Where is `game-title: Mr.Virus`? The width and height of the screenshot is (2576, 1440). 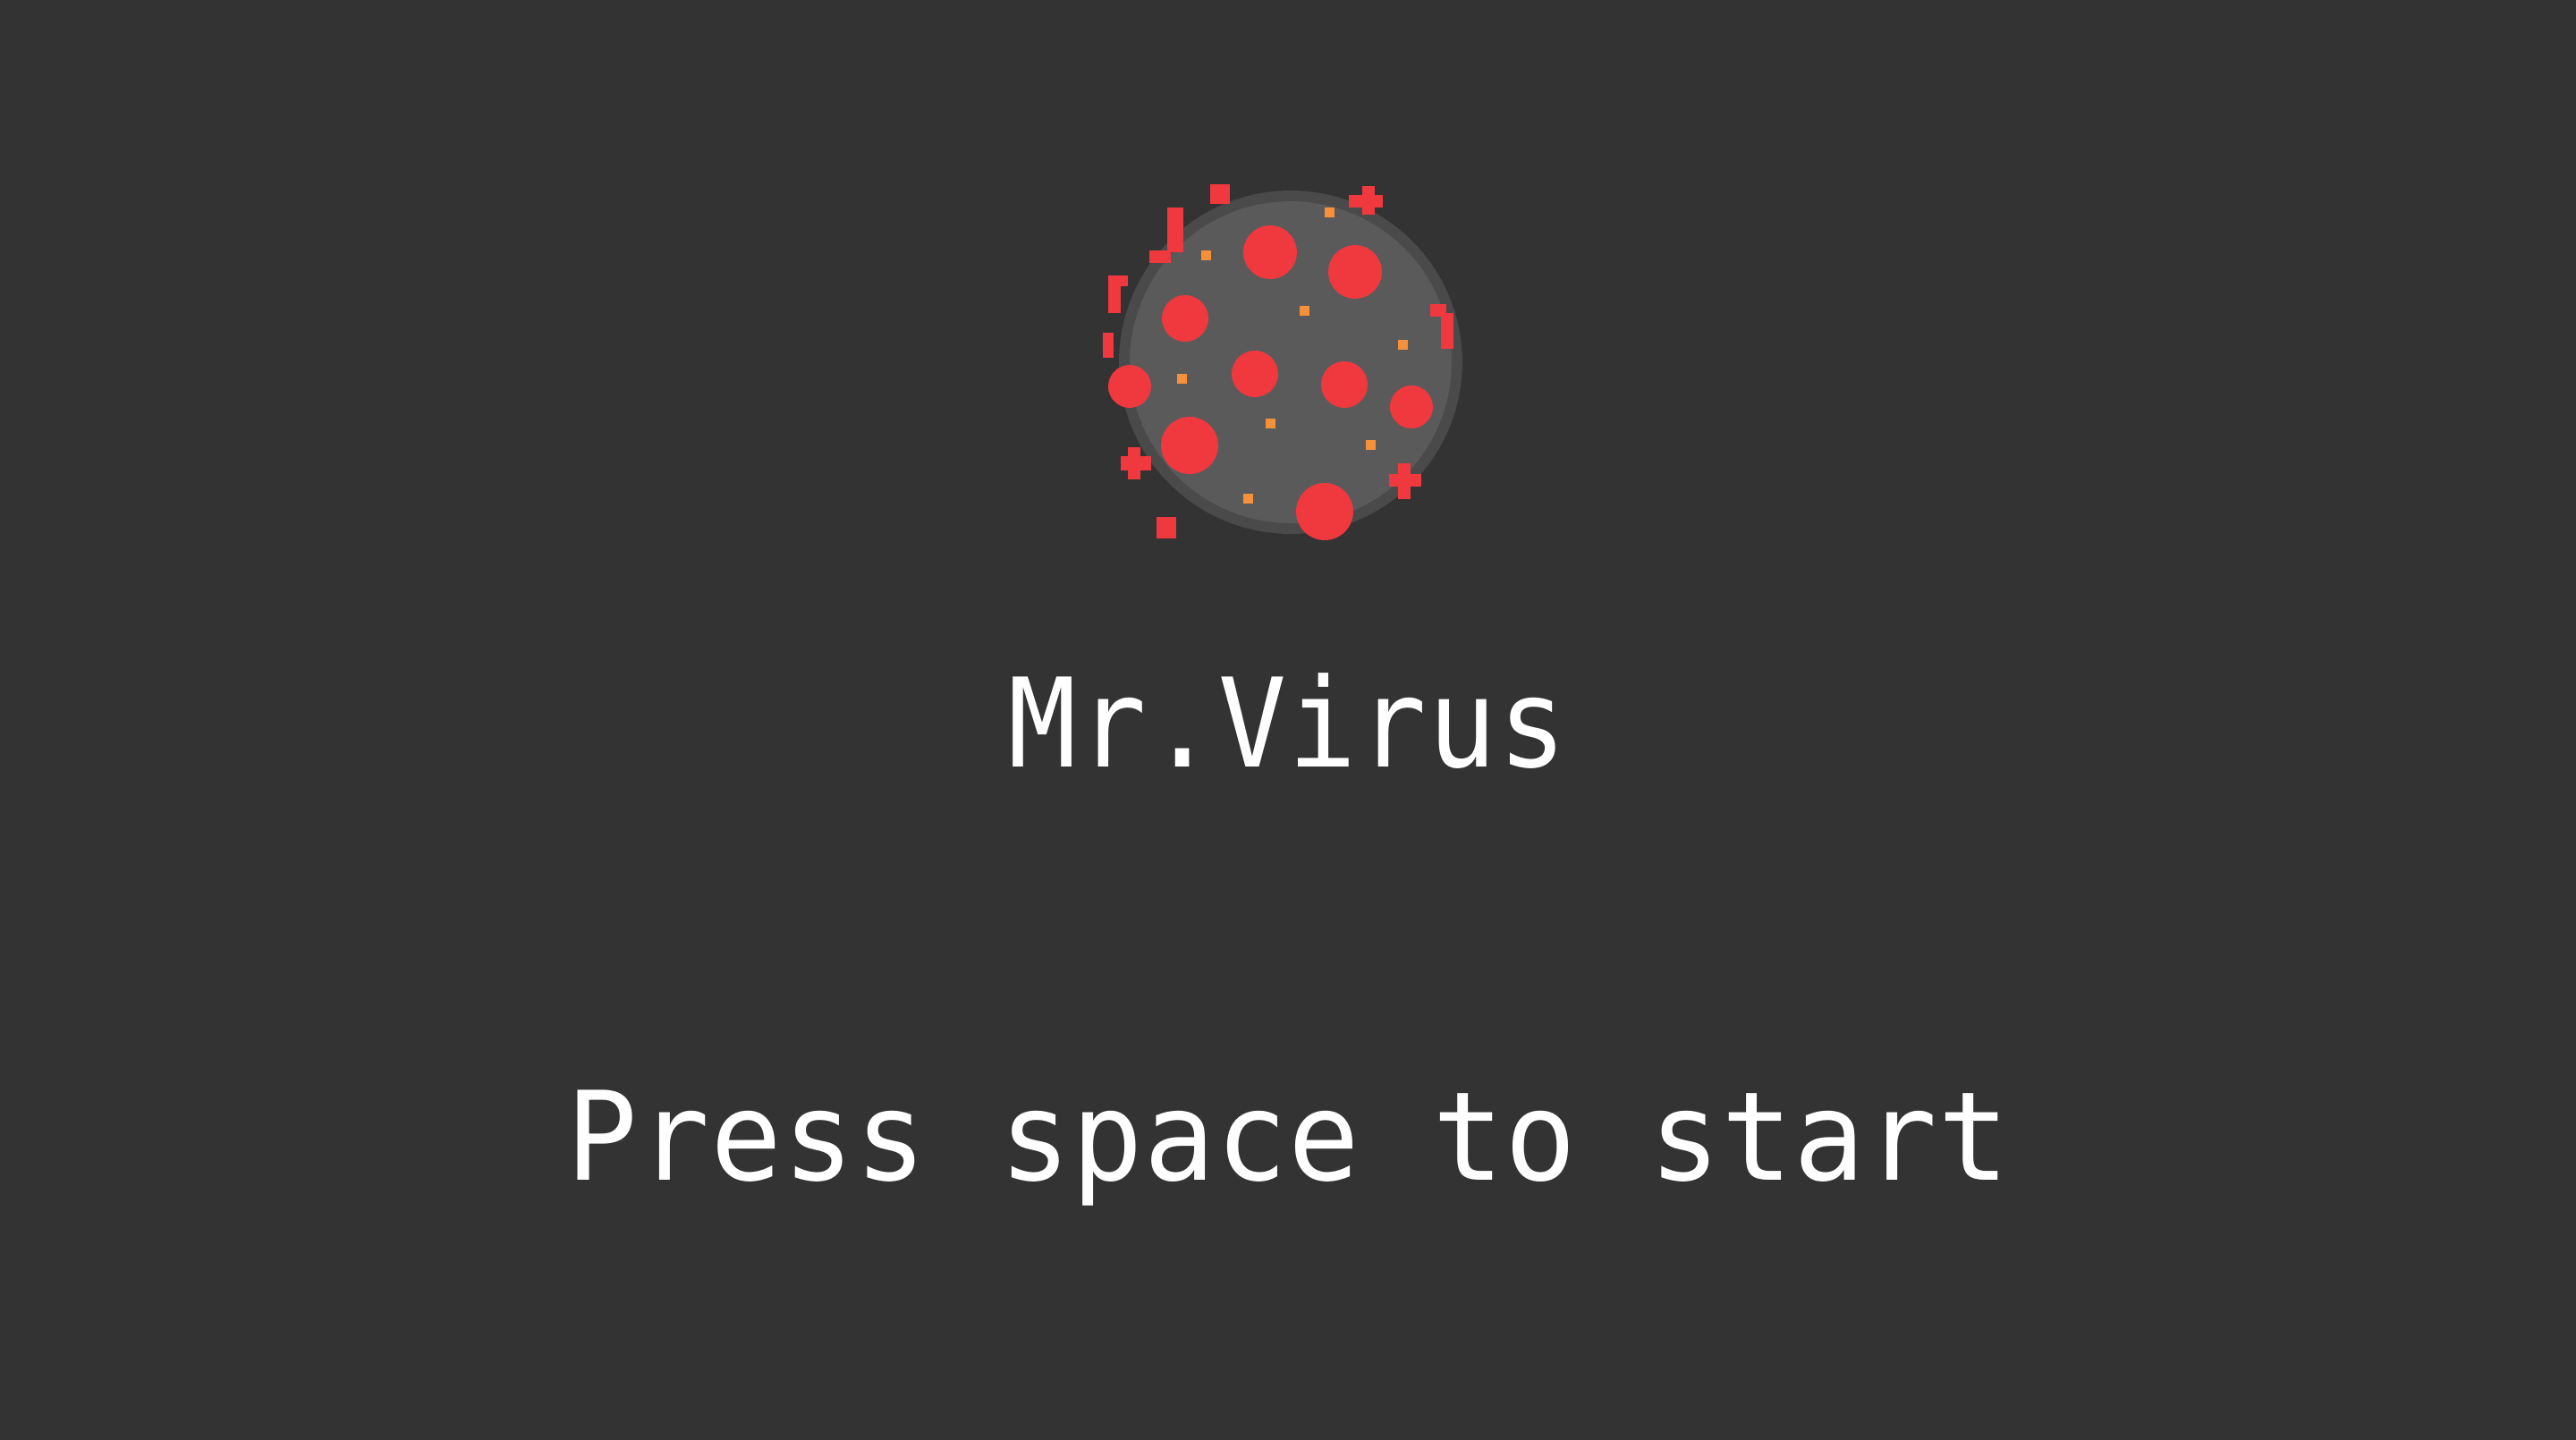
game-title: Mr.Virus is located at coordinates (1288, 724).